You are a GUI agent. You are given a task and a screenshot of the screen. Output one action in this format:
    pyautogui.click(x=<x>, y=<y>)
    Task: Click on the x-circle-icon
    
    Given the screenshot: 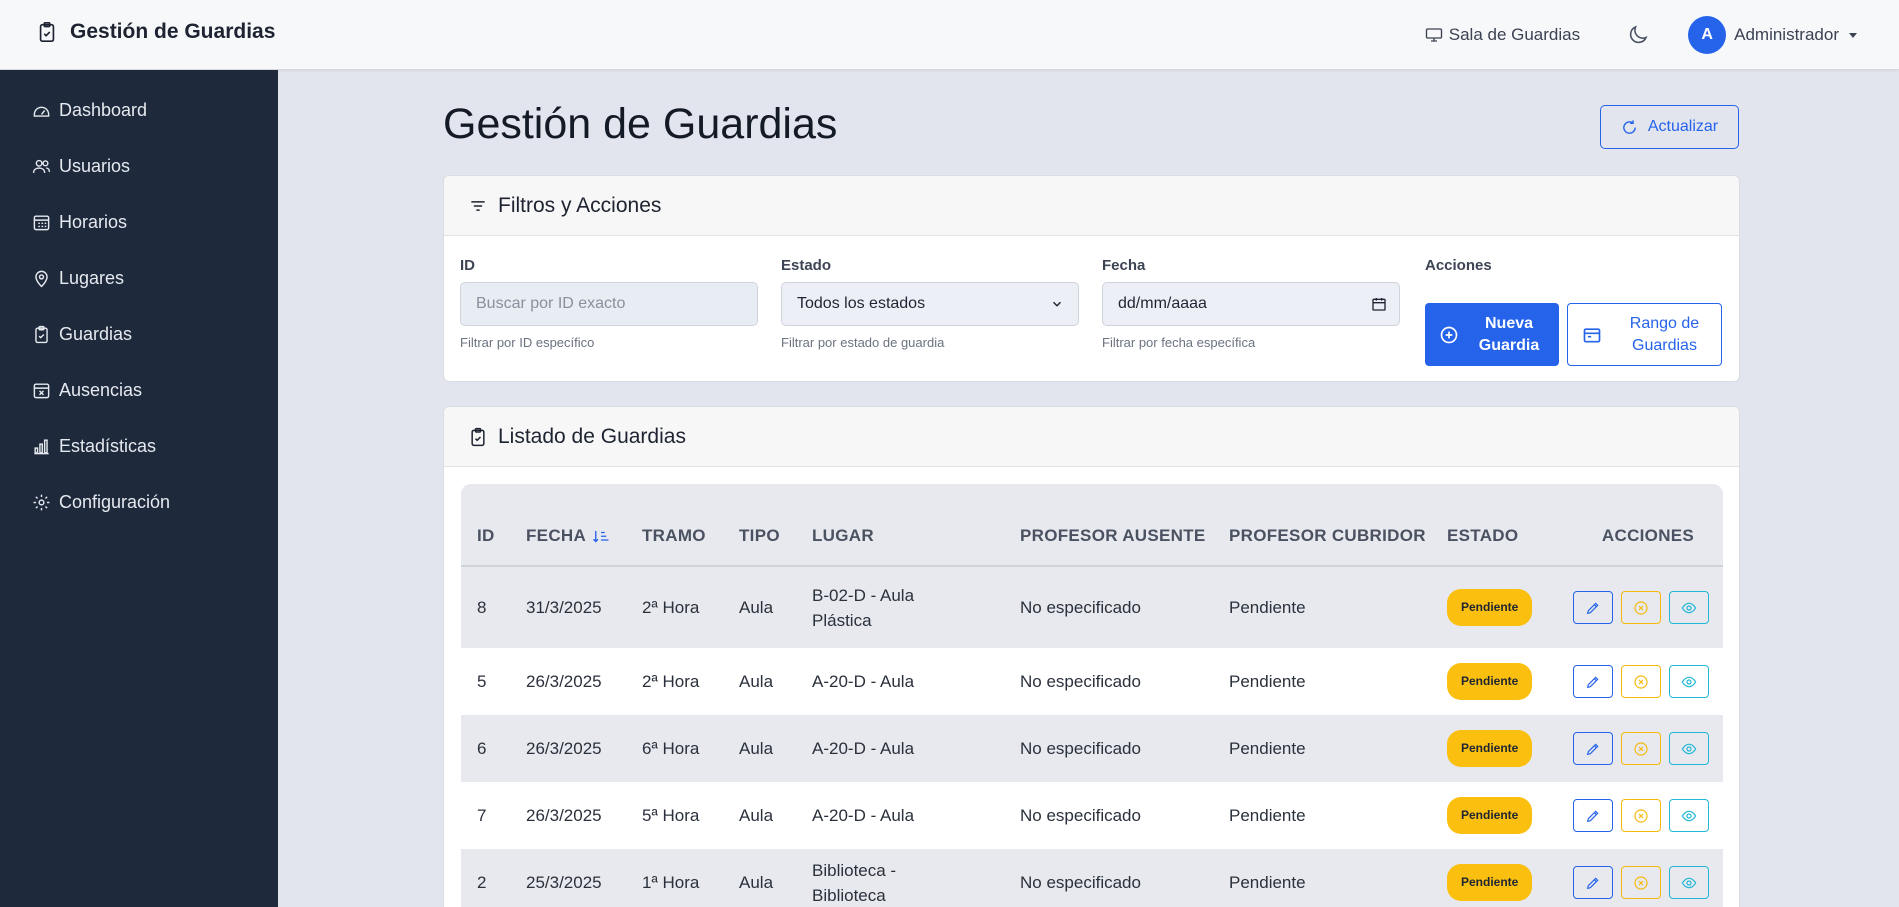 What is the action you would take?
    pyautogui.click(x=1641, y=815)
    